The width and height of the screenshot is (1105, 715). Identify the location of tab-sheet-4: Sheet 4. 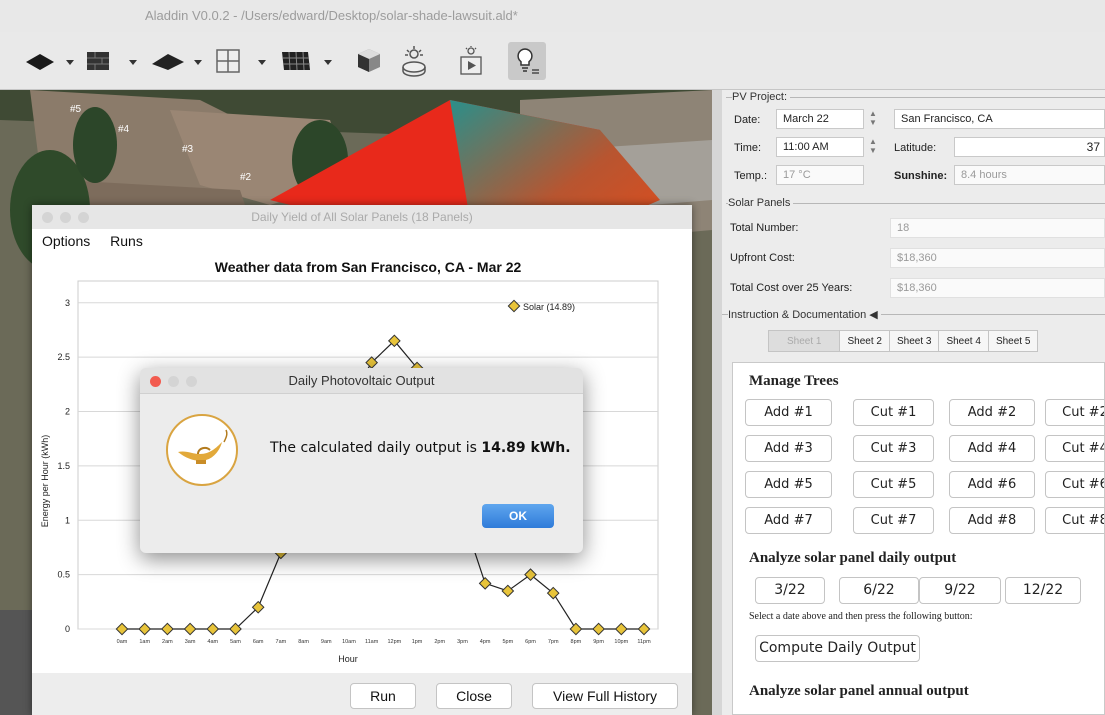
(963, 341).